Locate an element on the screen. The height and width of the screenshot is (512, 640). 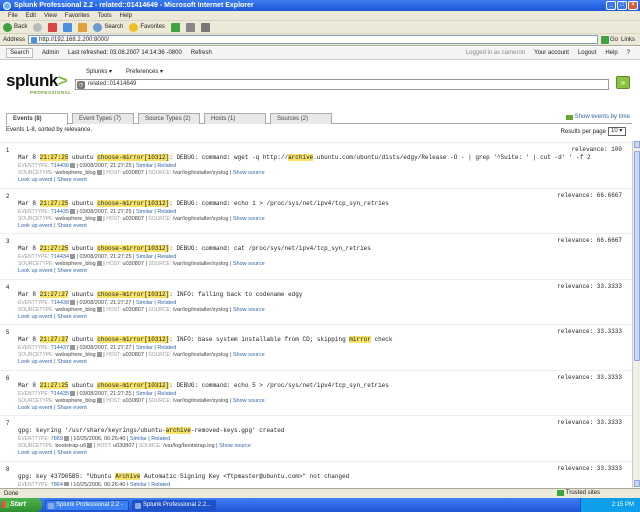
page-scrollbar is located at coordinates (636, 314).